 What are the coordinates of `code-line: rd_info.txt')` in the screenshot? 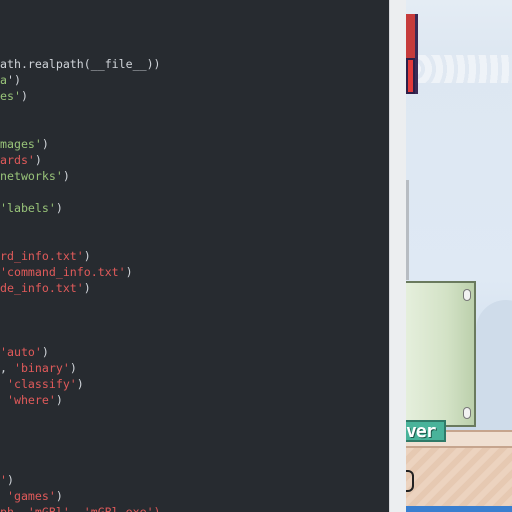 It's located at (80, 256).